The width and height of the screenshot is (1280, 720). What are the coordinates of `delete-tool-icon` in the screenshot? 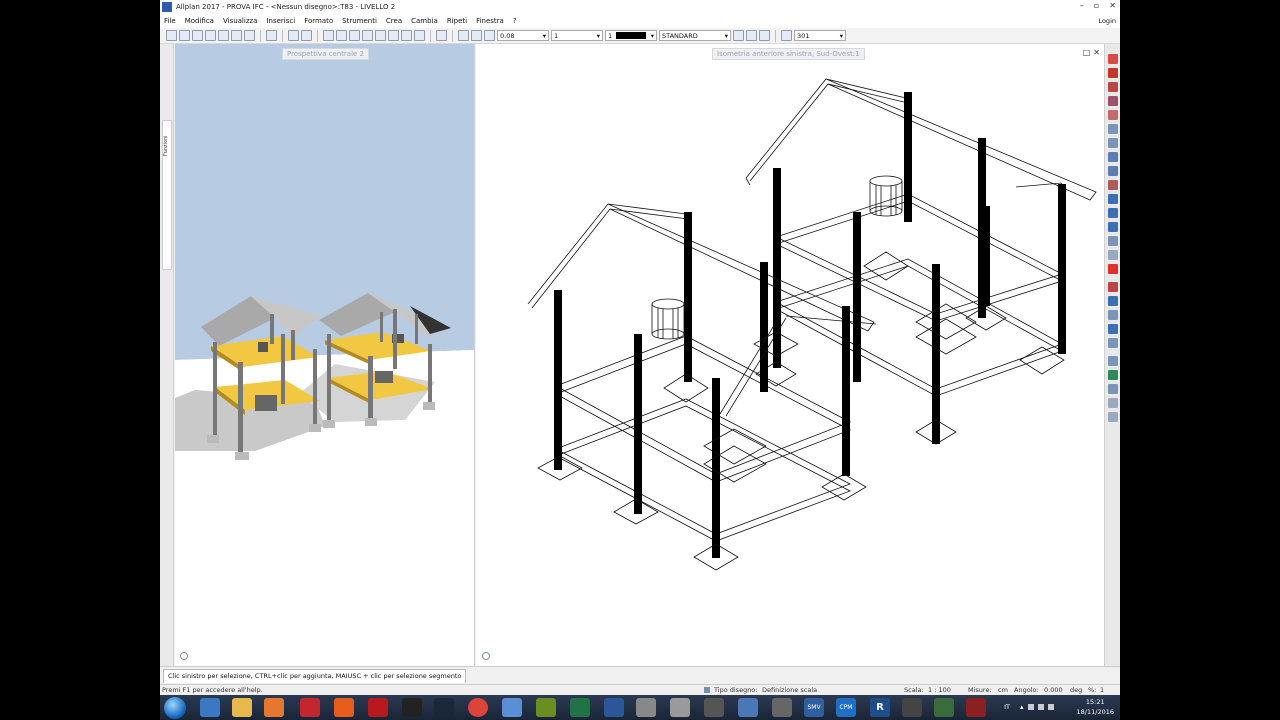 It's located at (1113, 269).